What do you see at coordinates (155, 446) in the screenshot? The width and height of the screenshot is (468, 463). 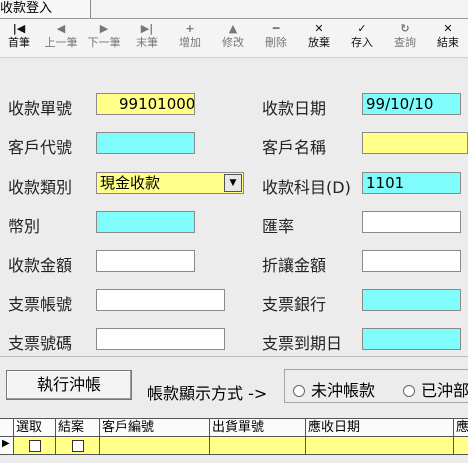 I see `table-row-customer-no-cell` at bounding box center [155, 446].